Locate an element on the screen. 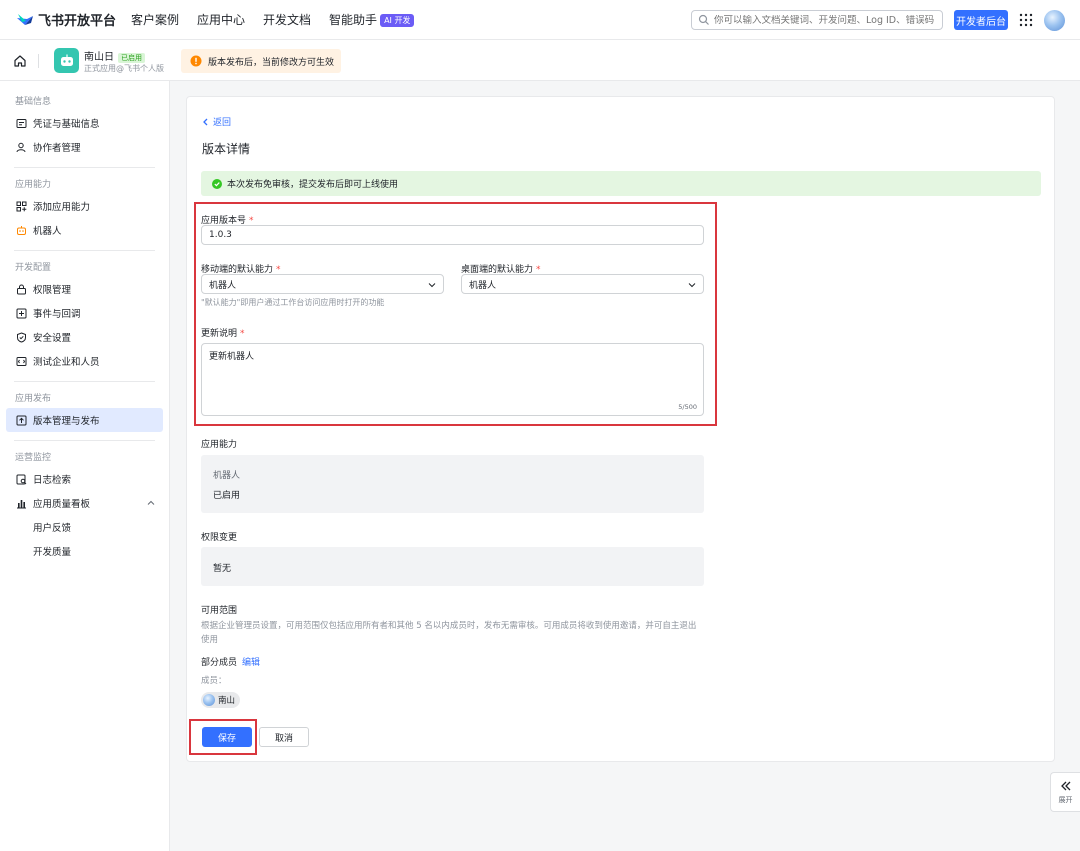 This screenshot has width=1080, height=851. search-box is located at coordinates (817, 20).